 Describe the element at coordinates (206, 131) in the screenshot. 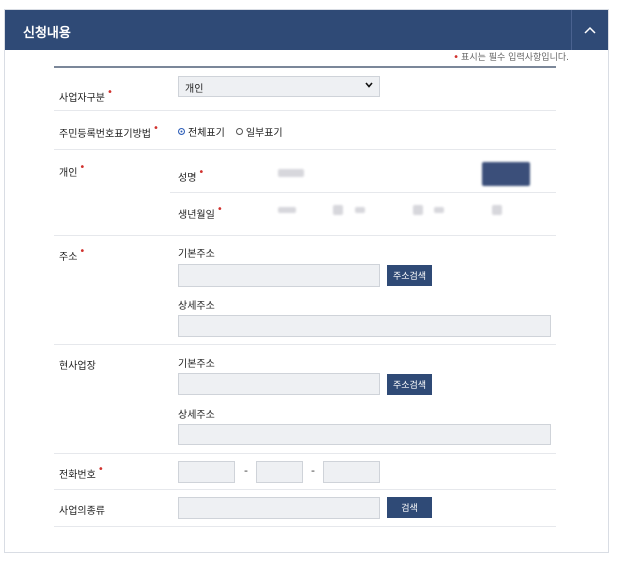

I see `radio-full-label: 전체표기` at that location.